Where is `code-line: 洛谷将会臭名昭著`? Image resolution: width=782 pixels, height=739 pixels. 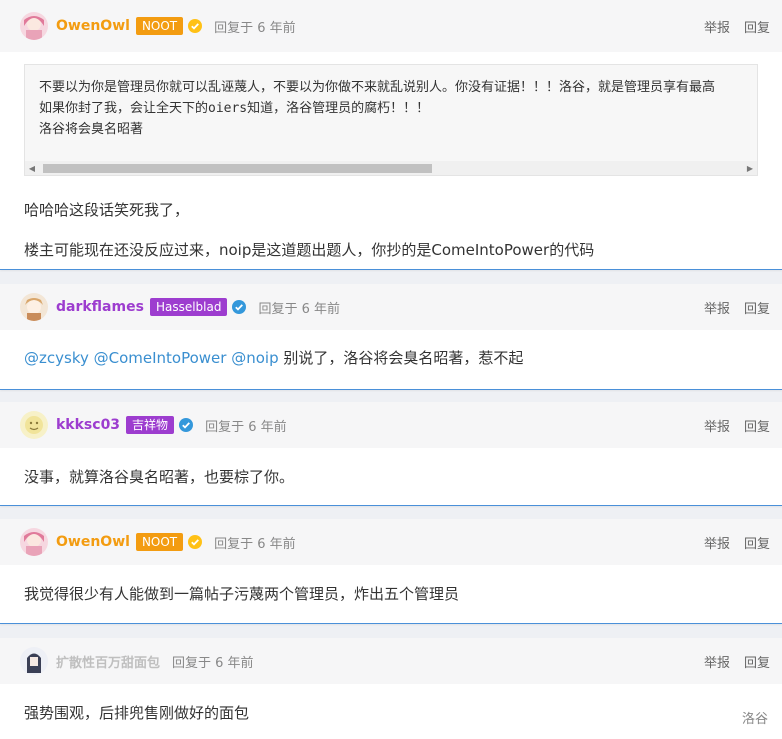 code-line: 洛谷将会臭名昭著 is located at coordinates (91, 129).